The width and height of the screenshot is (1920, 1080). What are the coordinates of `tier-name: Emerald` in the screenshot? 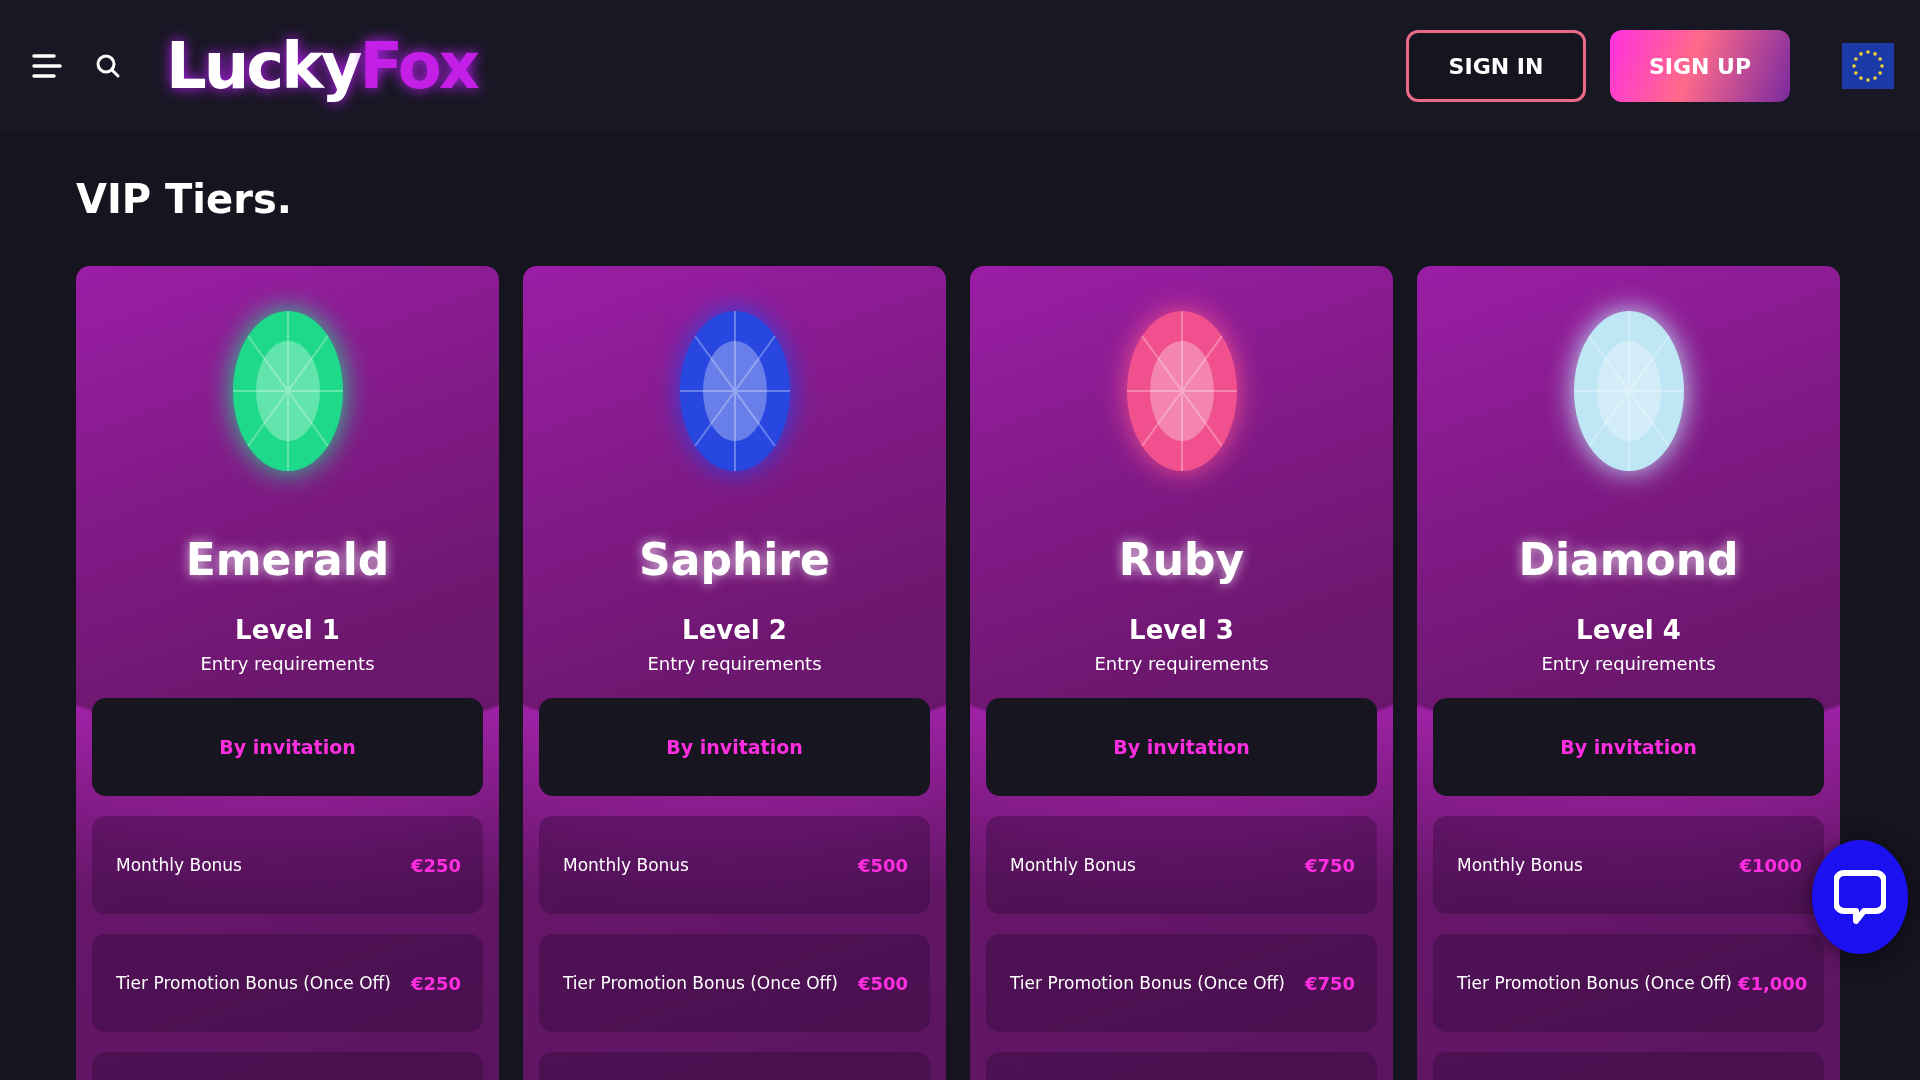 It's located at (287, 559).